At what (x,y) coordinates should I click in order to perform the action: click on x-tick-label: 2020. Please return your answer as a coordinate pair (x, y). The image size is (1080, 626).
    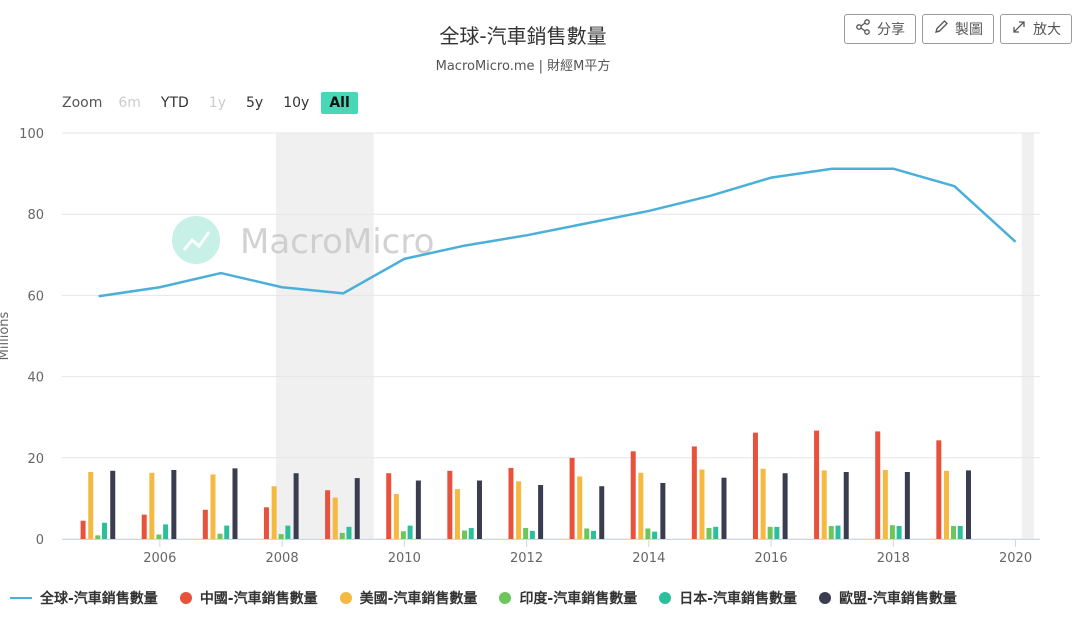
    Looking at the image, I should click on (1015, 558).